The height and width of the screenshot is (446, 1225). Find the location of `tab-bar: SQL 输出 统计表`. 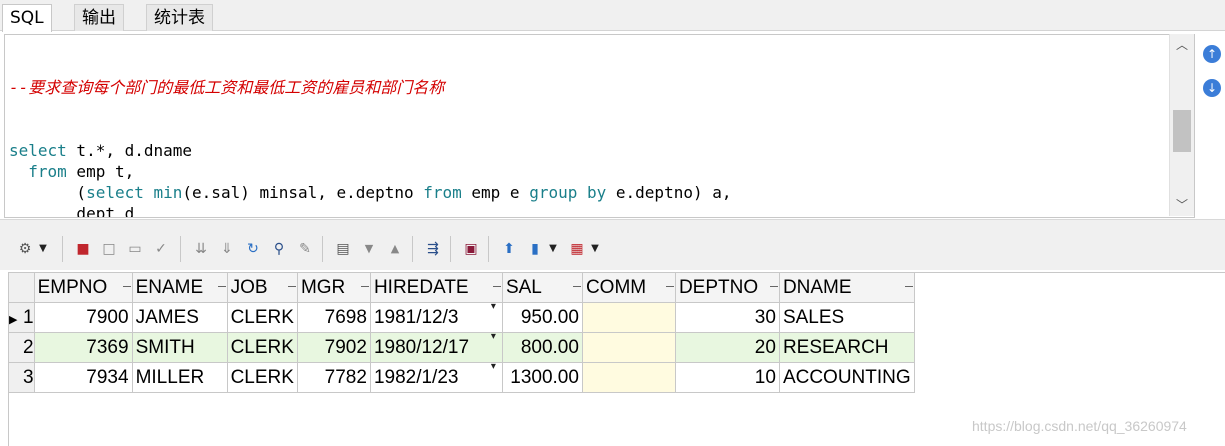

tab-bar: SQL 输出 统计表 is located at coordinates (612, 16).